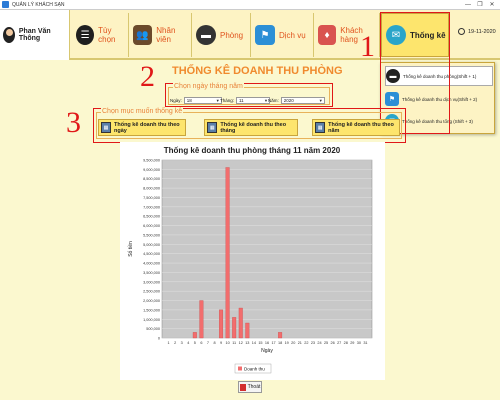  Describe the element at coordinates (151, 207) in the screenshot. I see `y-tick-label: 7,000,000` at that location.